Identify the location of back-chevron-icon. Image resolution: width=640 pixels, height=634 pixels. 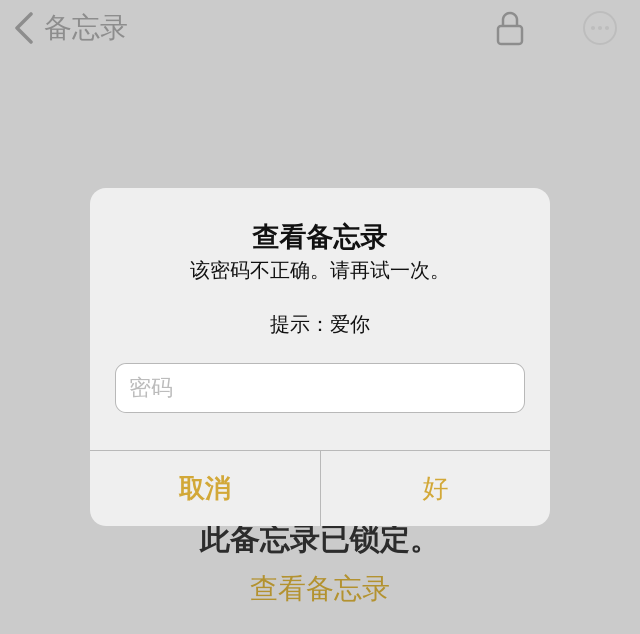
(24, 28).